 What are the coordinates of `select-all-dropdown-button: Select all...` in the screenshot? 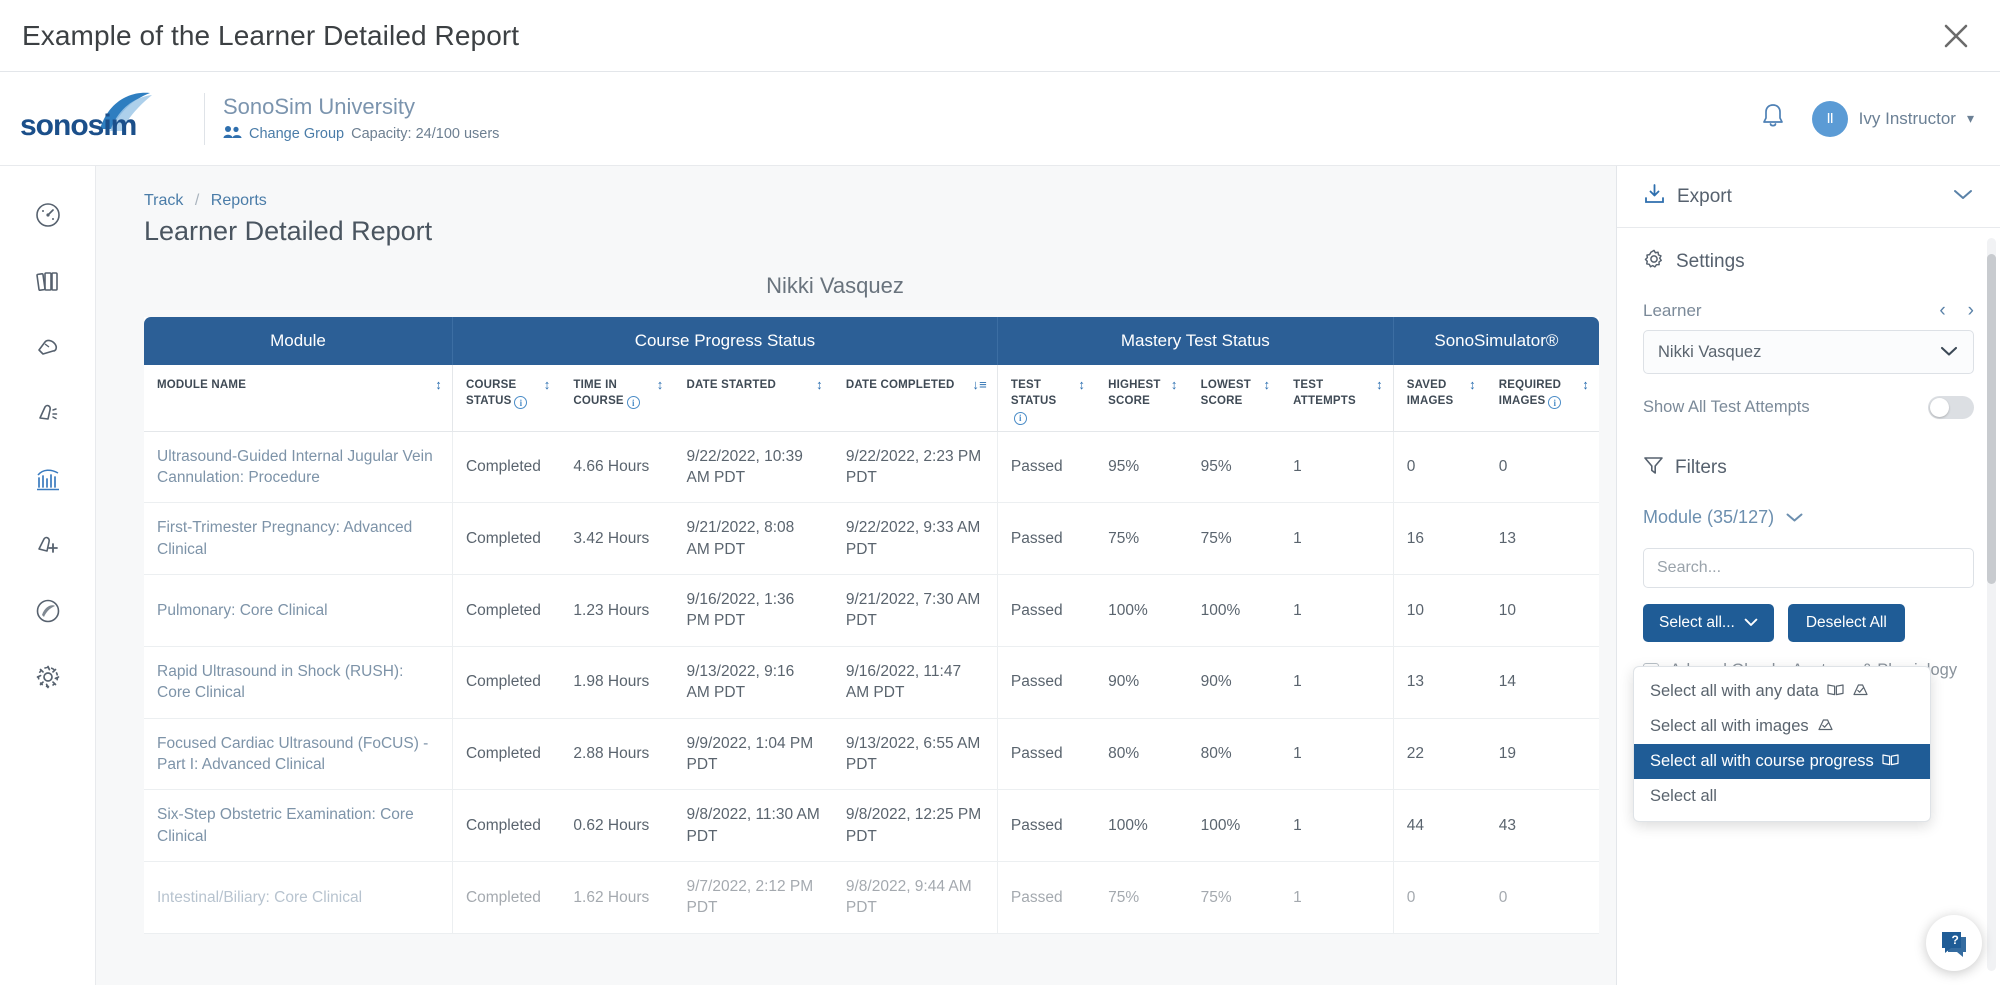 It's located at (1708, 623).